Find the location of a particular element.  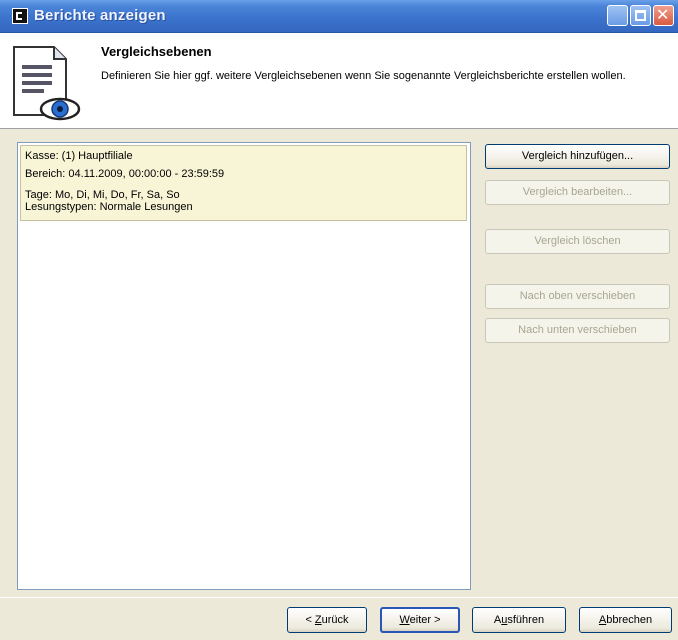

title-bar: Berichte anzeigen ✕ is located at coordinates (339, 16).